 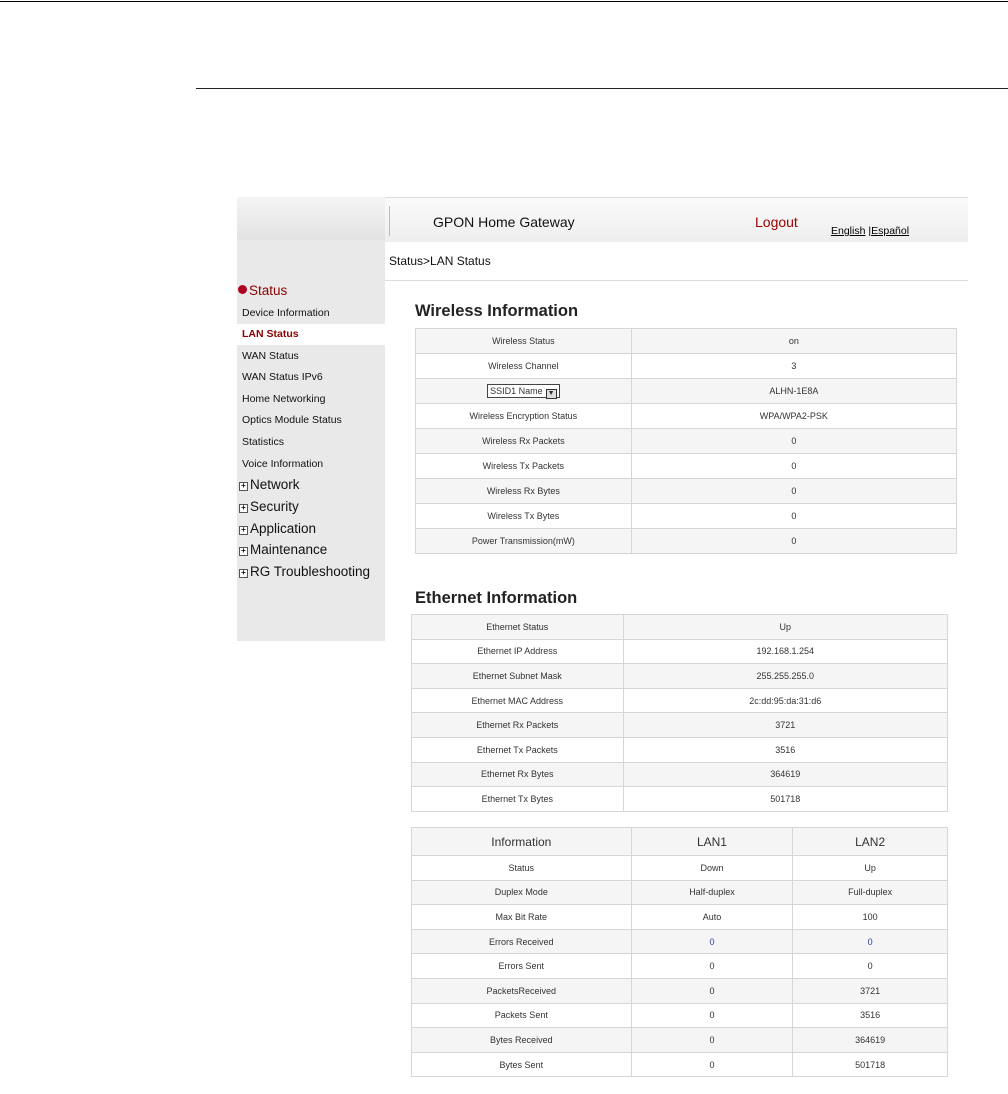 What do you see at coordinates (676, 261) in the screenshot?
I see `breadcrumb-bar: Status>LAN Status` at bounding box center [676, 261].